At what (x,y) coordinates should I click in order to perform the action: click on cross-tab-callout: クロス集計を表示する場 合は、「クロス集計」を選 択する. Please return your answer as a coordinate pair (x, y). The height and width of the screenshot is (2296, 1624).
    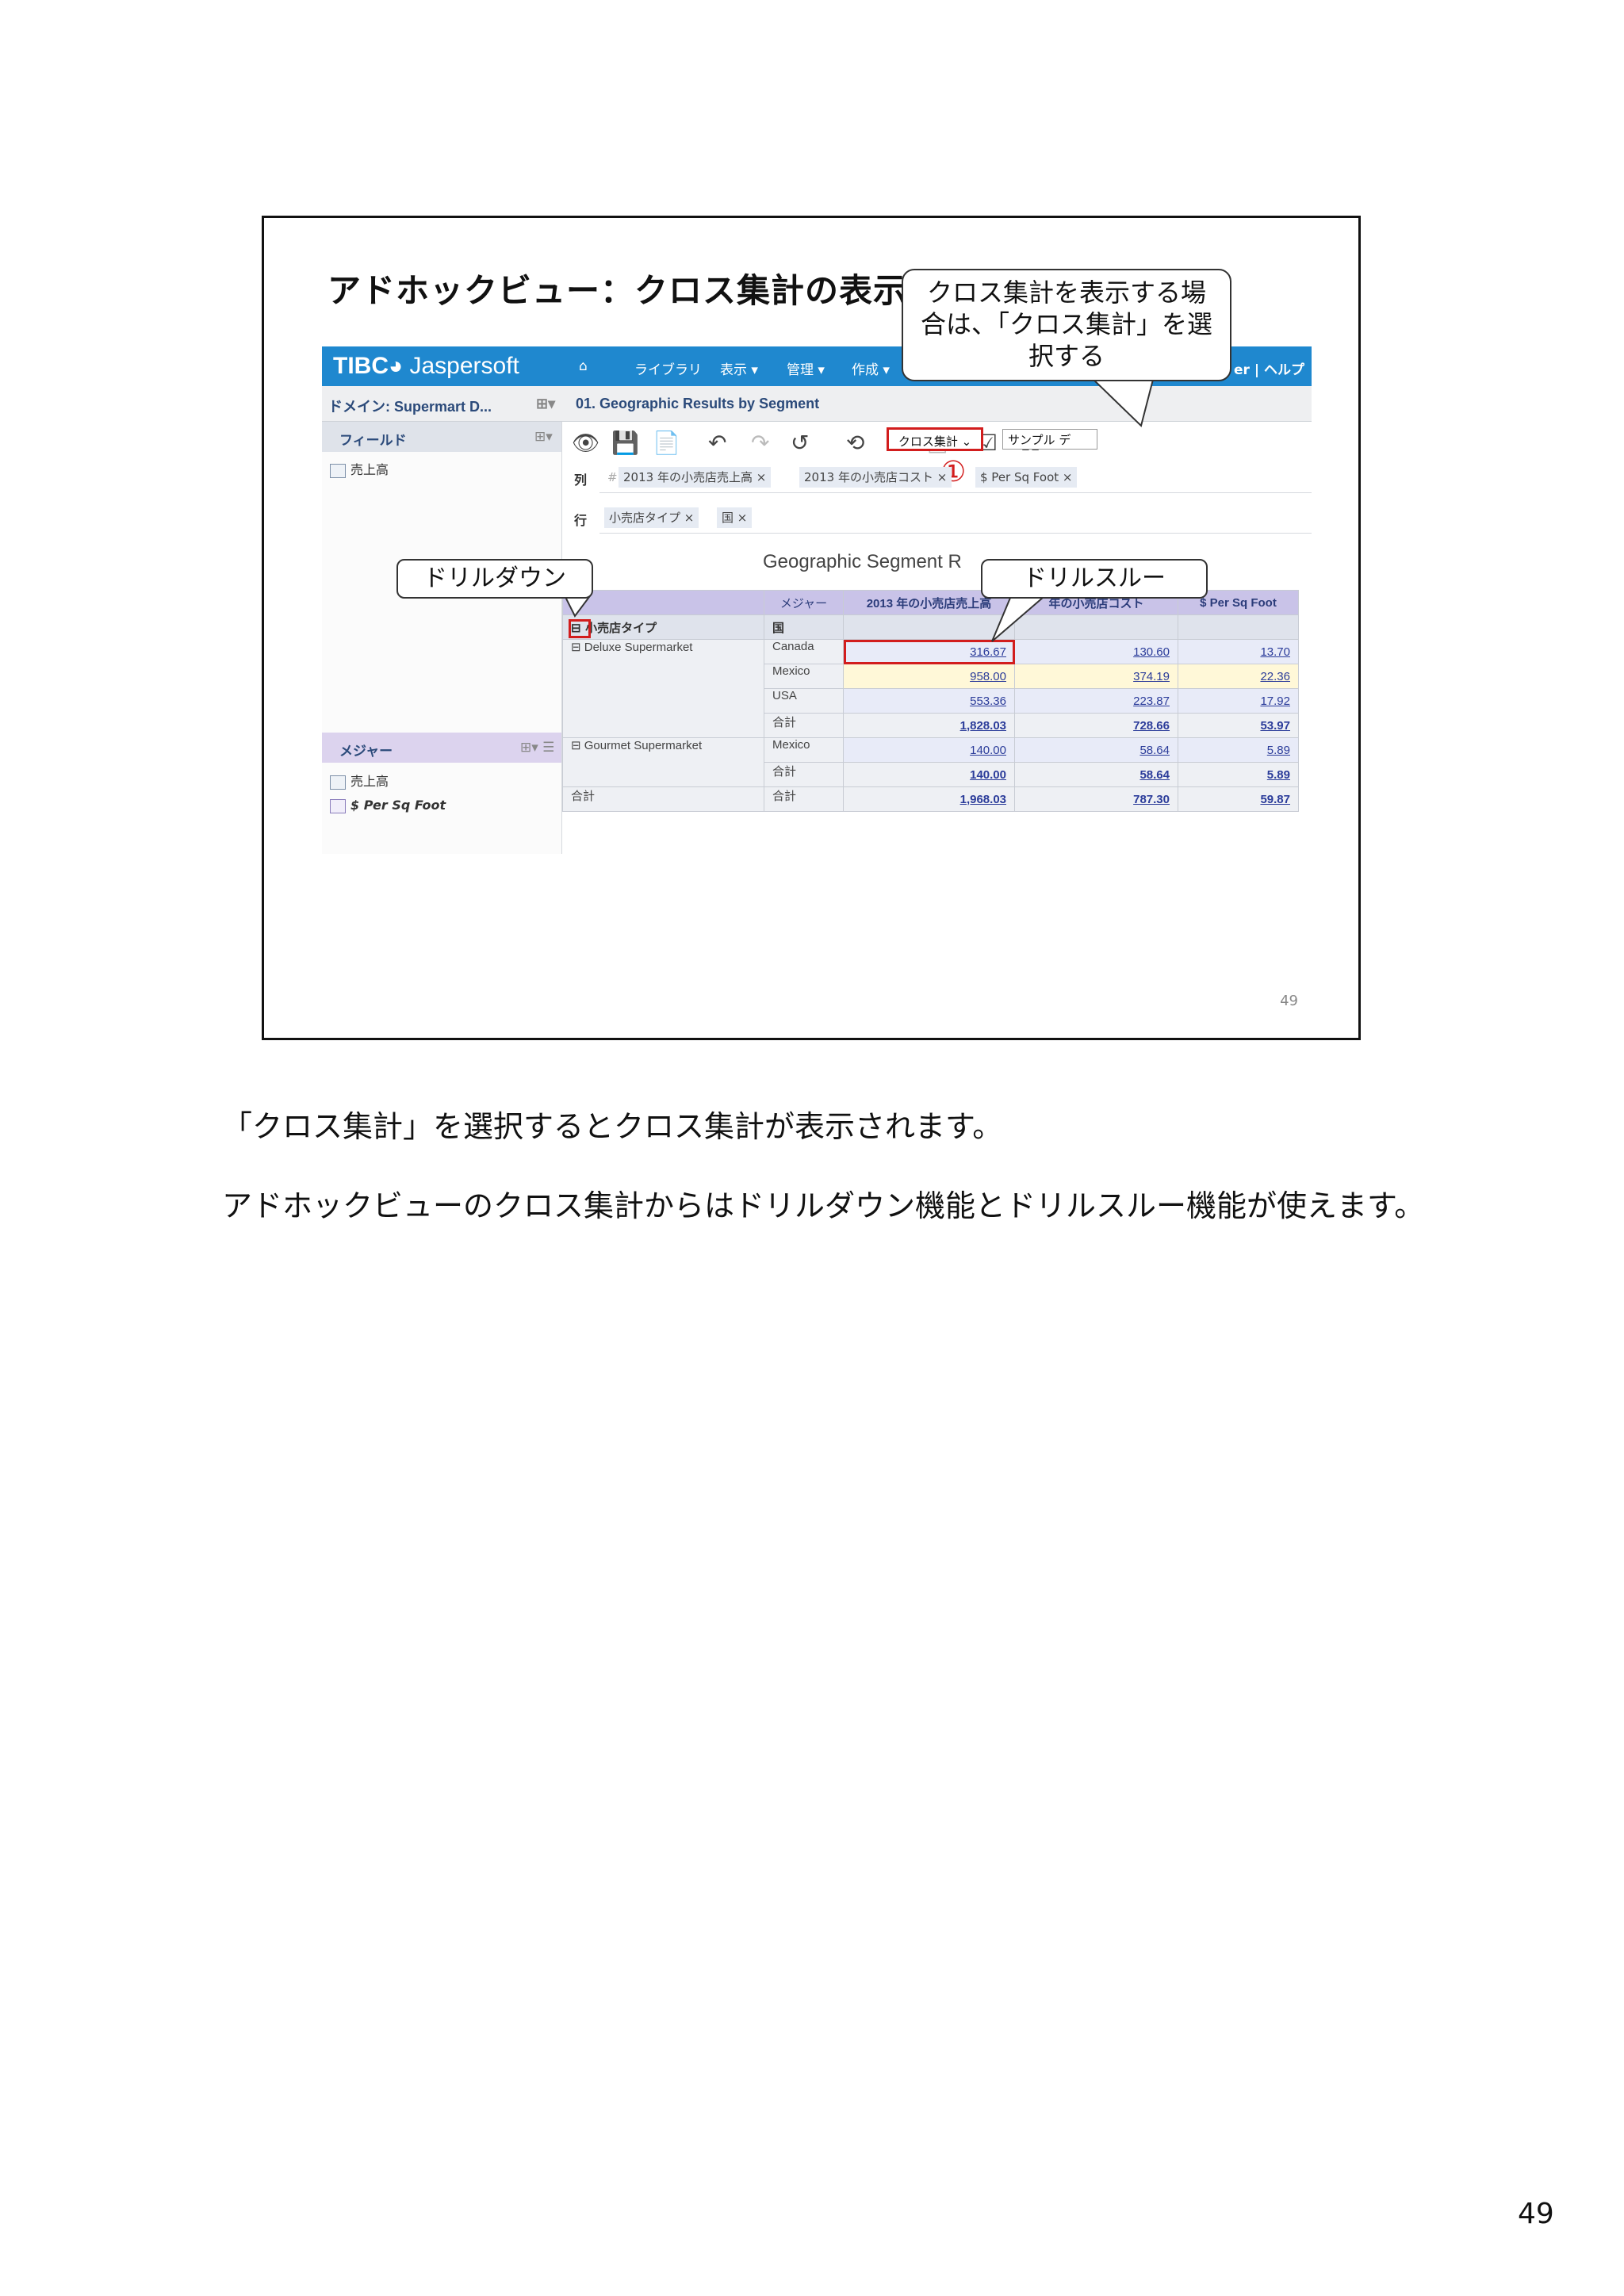
    Looking at the image, I should click on (1066, 325).